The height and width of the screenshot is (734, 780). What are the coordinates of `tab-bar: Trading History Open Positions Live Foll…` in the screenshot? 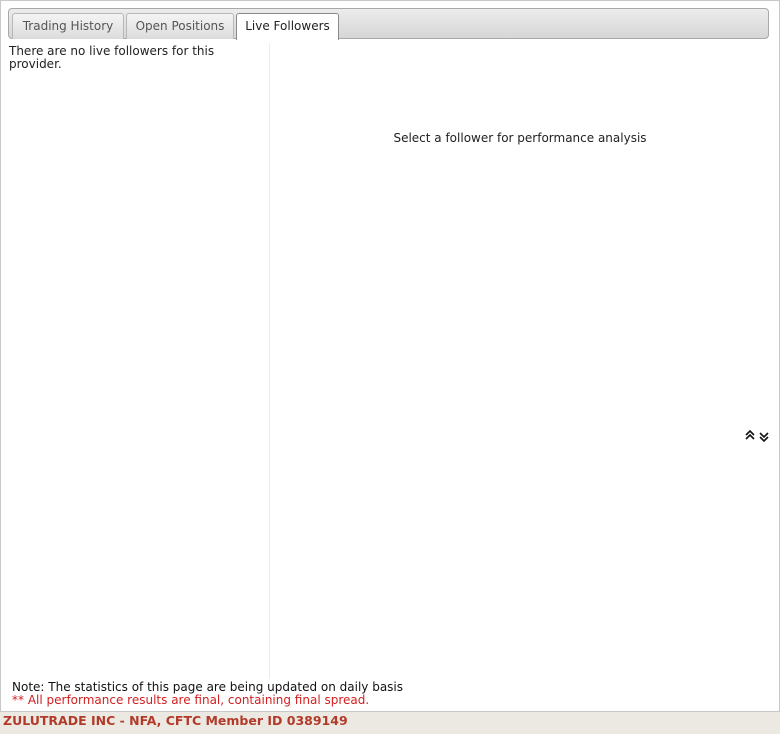 It's located at (388, 24).